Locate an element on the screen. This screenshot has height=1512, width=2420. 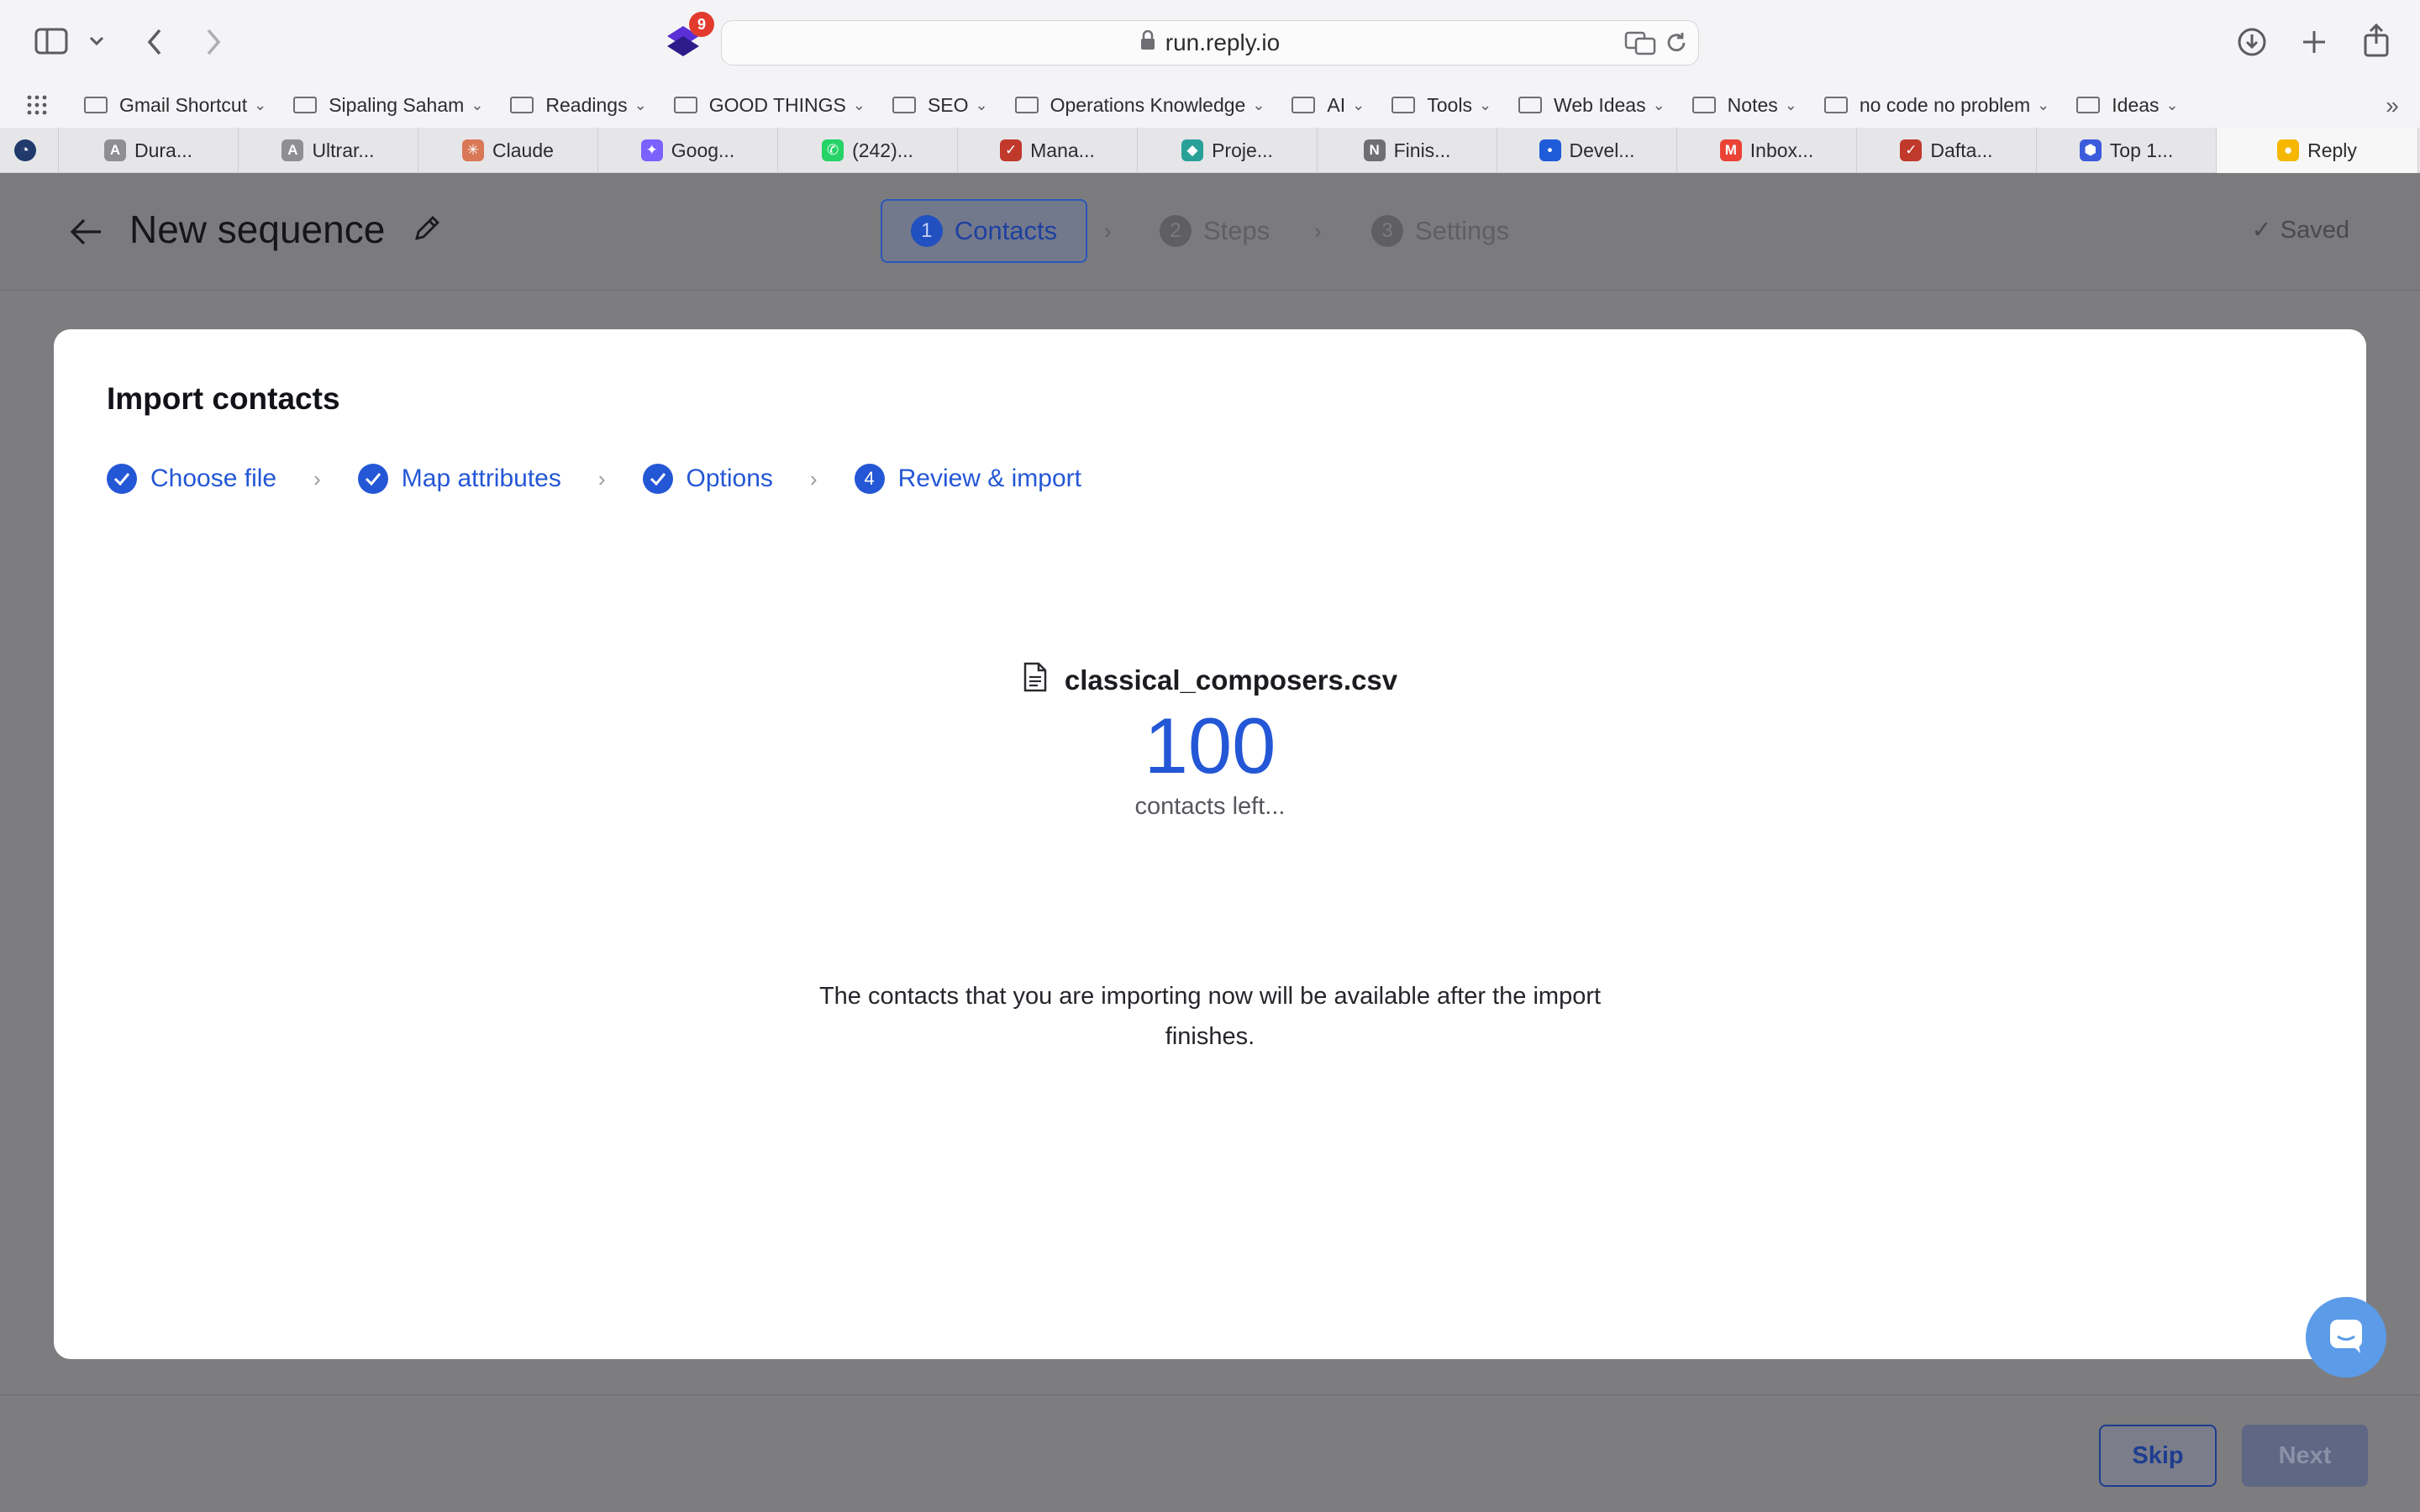
pinned-tab-icon: ◔ is located at coordinates (24, 150).